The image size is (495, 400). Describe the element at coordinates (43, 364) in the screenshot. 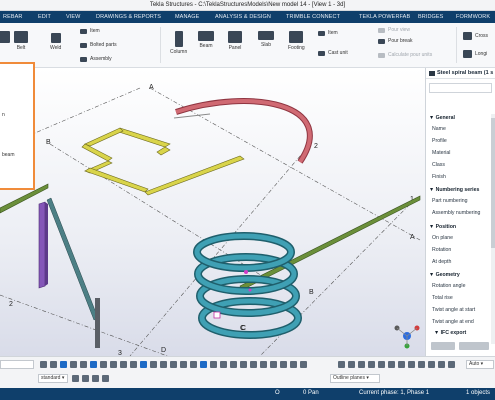

I see `select-all-icon` at that location.